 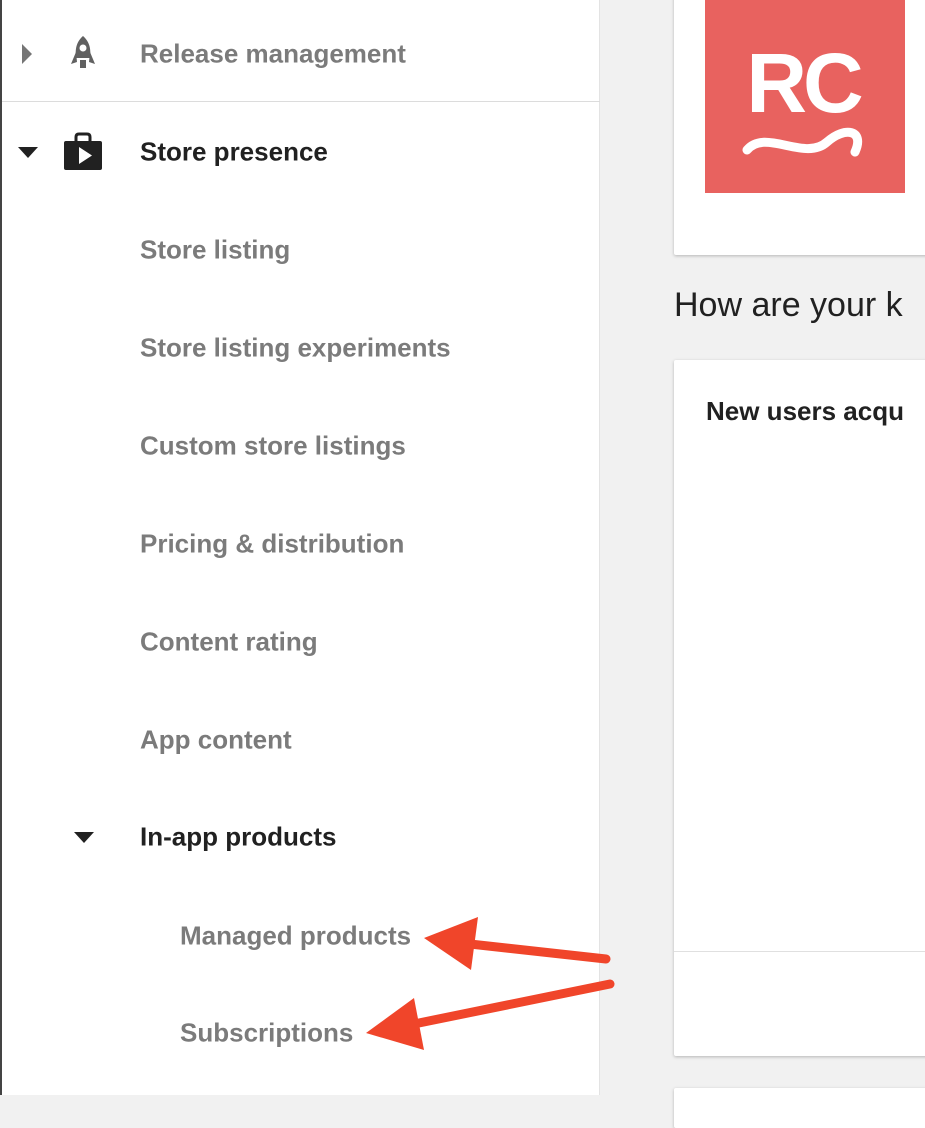 I want to click on sidebar-item-label: Custom store listings, so click(x=273, y=445).